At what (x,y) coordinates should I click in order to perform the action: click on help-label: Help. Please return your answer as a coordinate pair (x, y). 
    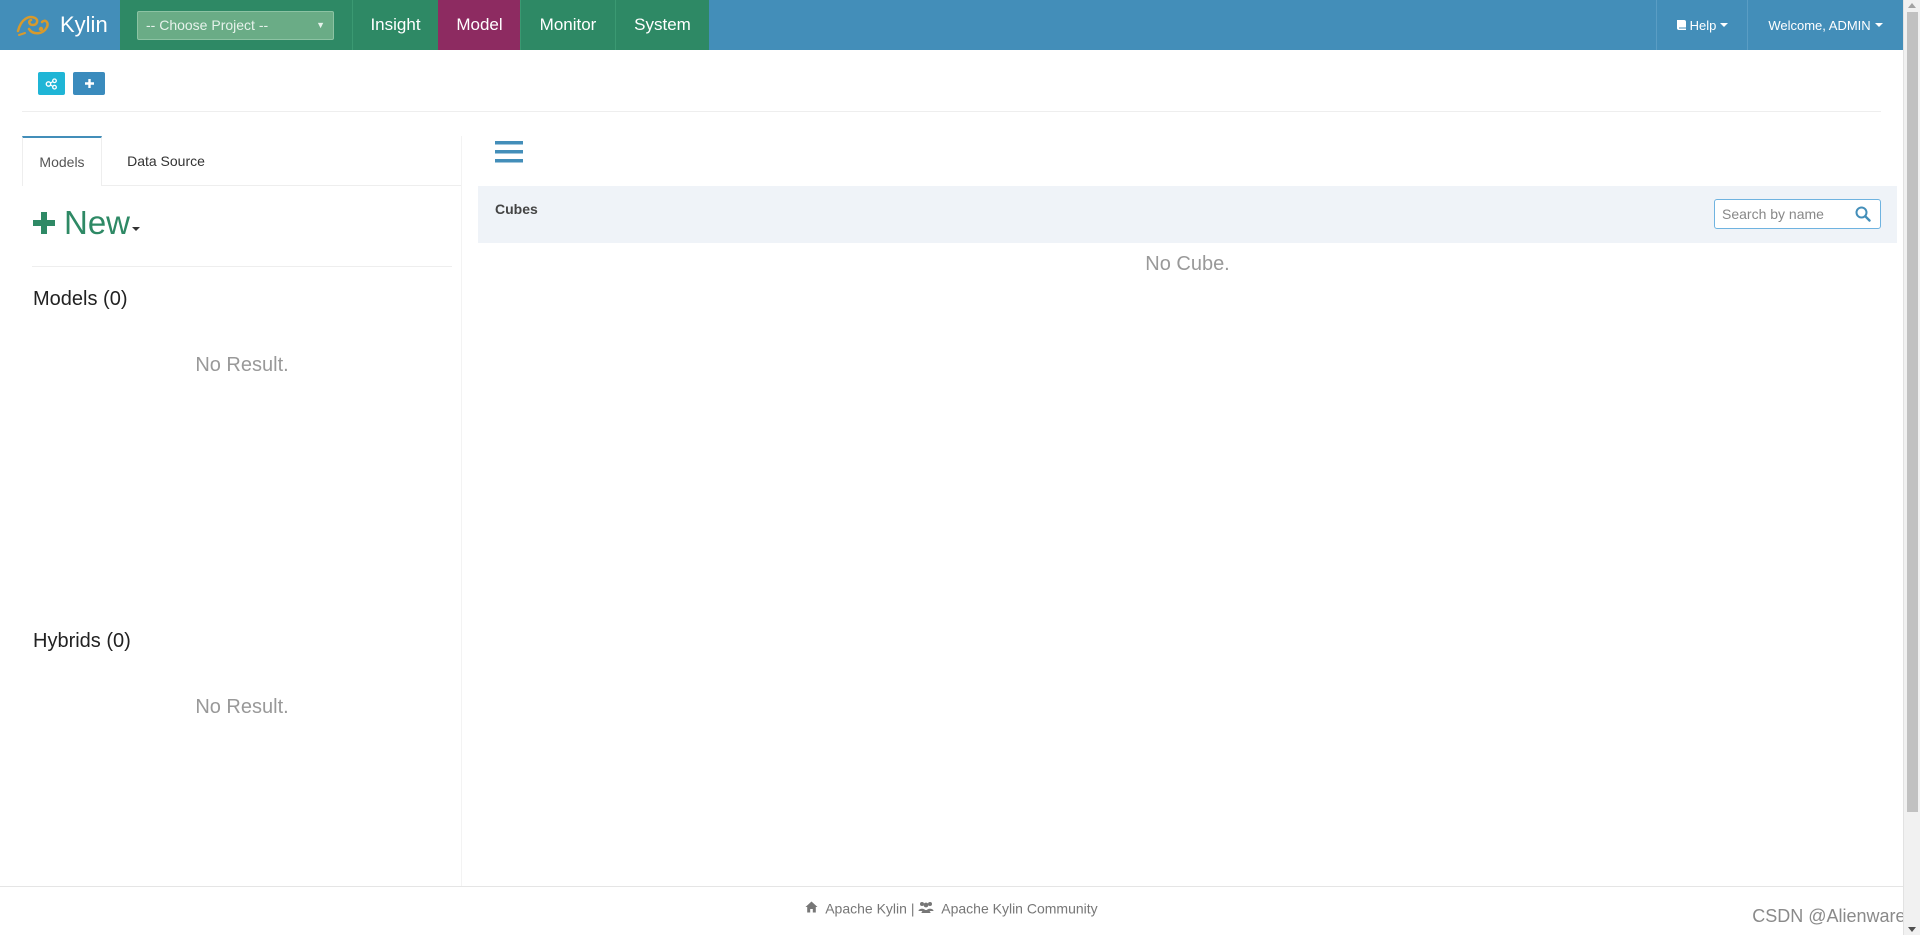
    Looking at the image, I should click on (1703, 25).